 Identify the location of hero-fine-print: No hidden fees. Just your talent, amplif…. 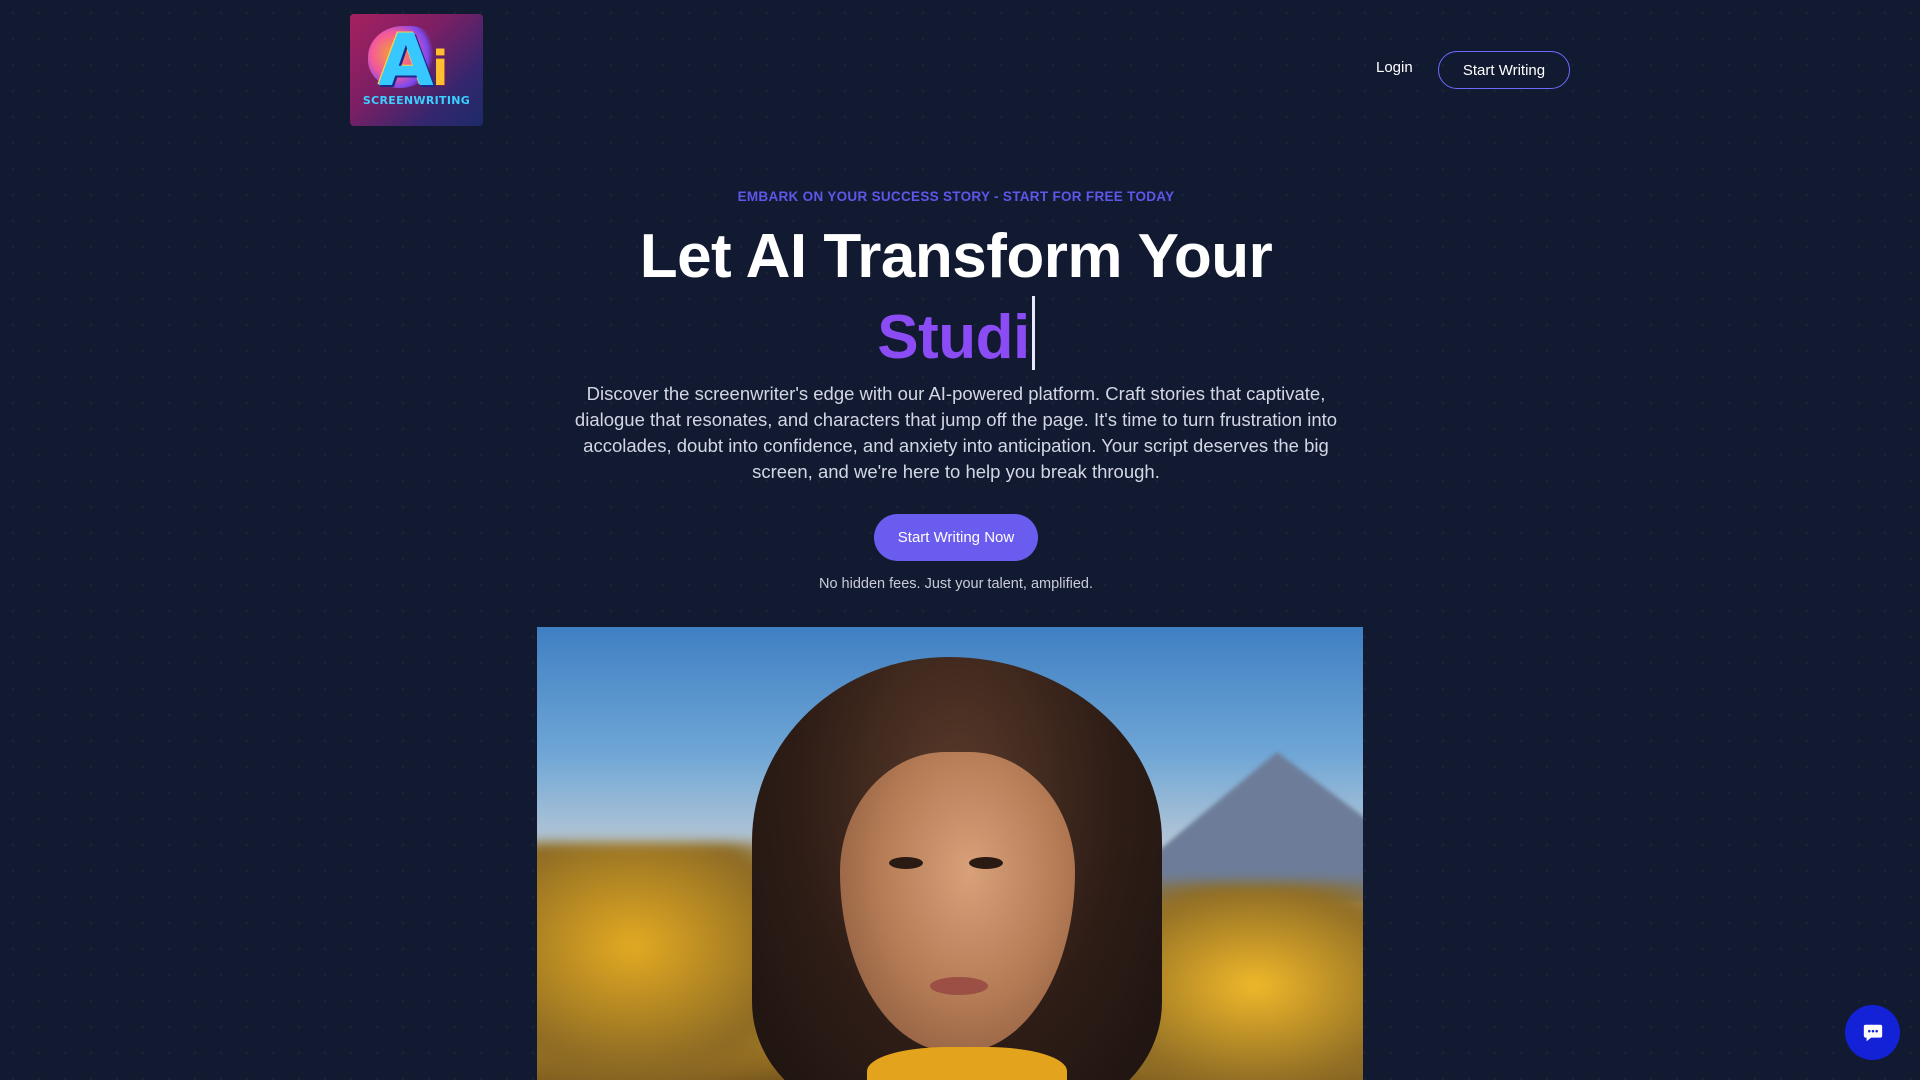
(956, 584).